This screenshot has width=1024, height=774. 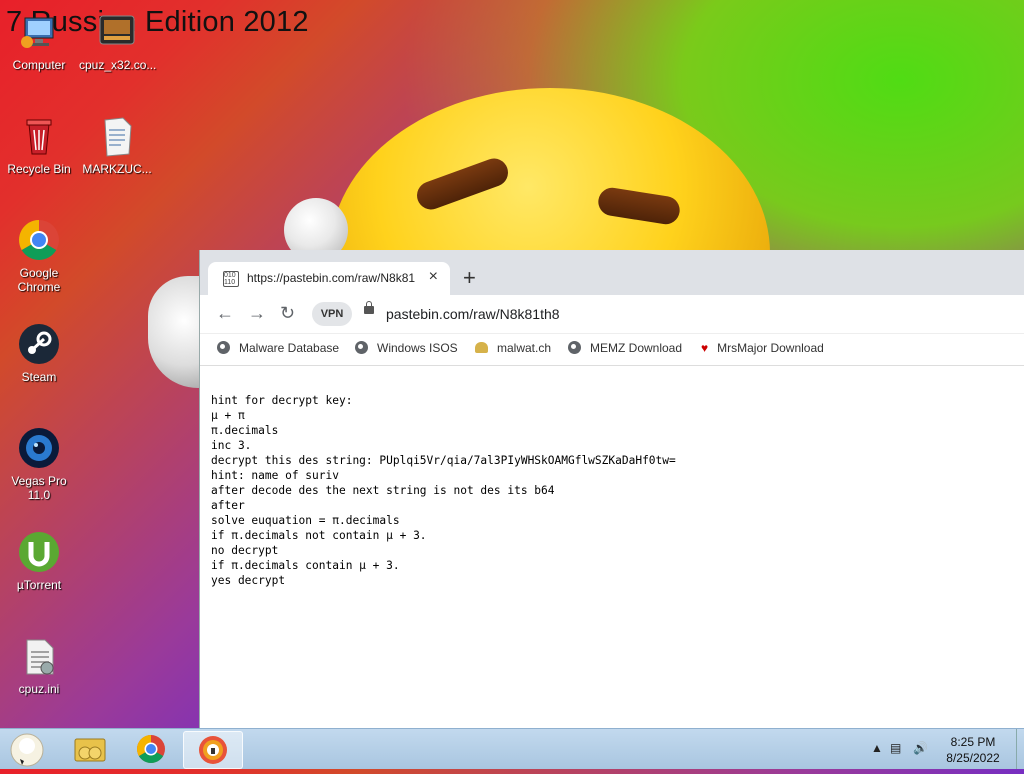 I want to click on taskbar: ▲ ▤ 🔊 8:25 PM 8/25/2022, so click(x=512, y=748).